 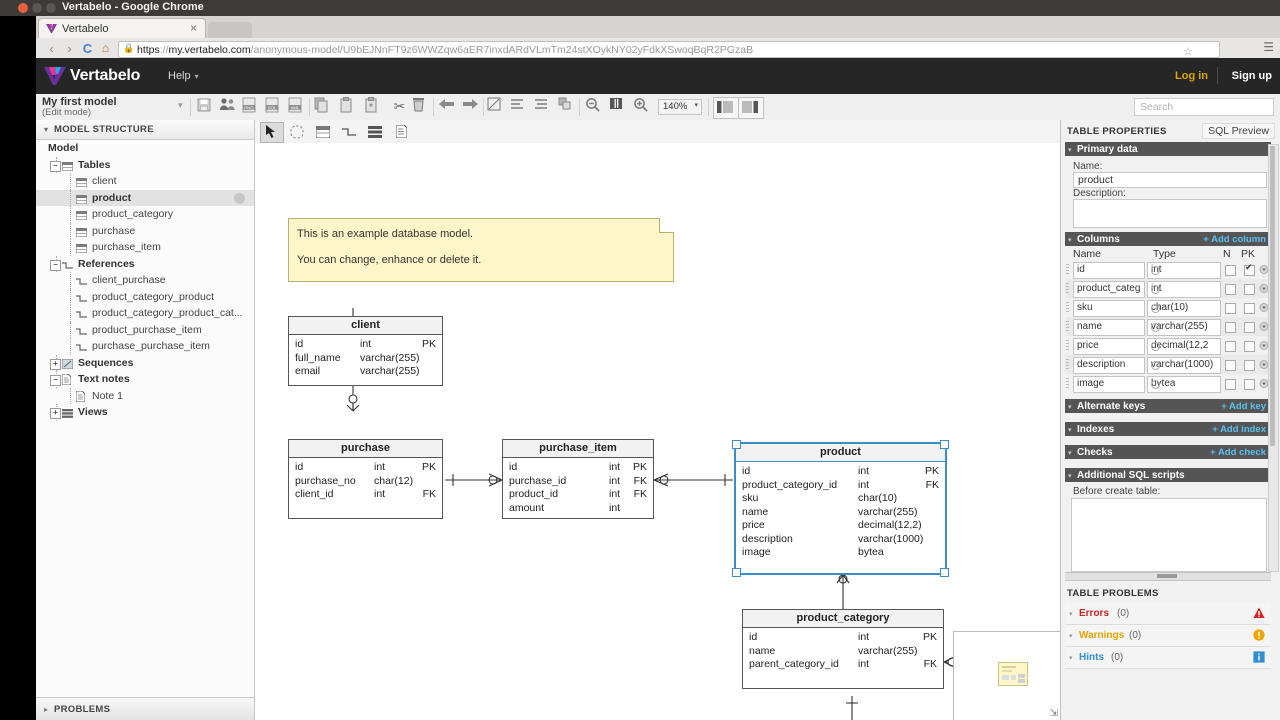 What do you see at coordinates (145, 247) in the screenshot?
I see `tree-item-purchase-item: purchase_item` at bounding box center [145, 247].